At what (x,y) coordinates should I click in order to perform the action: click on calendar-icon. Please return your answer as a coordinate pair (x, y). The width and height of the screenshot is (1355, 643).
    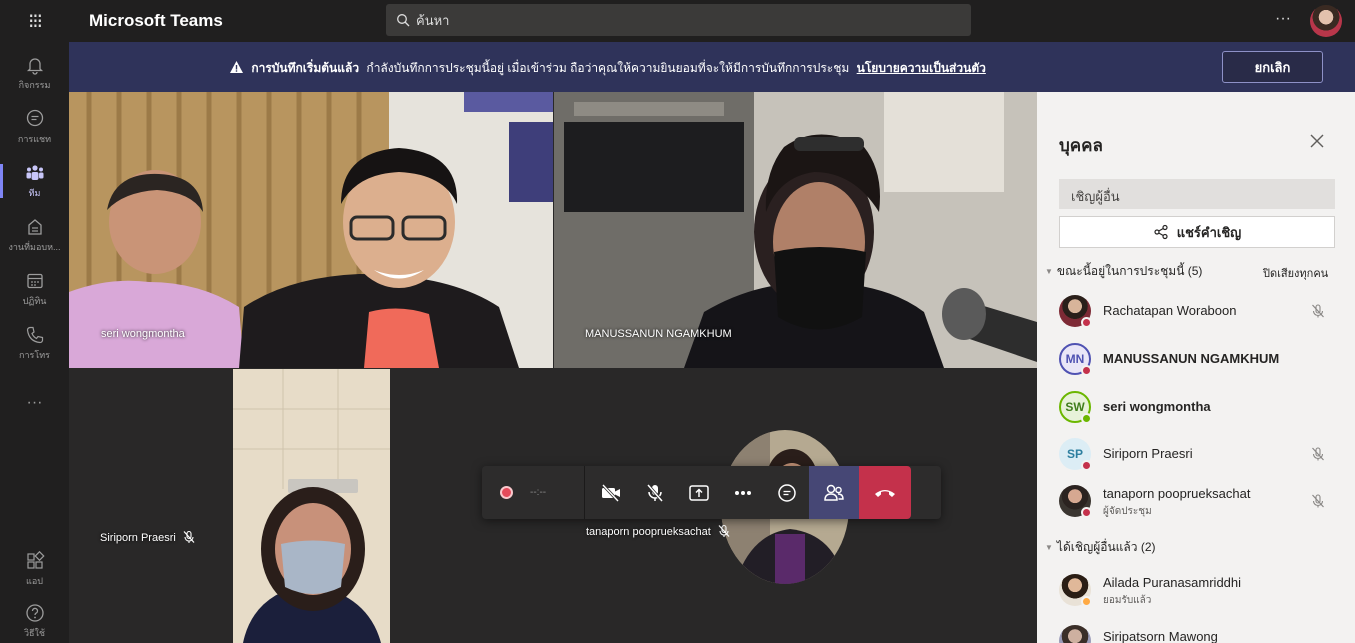
    Looking at the image, I should click on (34, 281).